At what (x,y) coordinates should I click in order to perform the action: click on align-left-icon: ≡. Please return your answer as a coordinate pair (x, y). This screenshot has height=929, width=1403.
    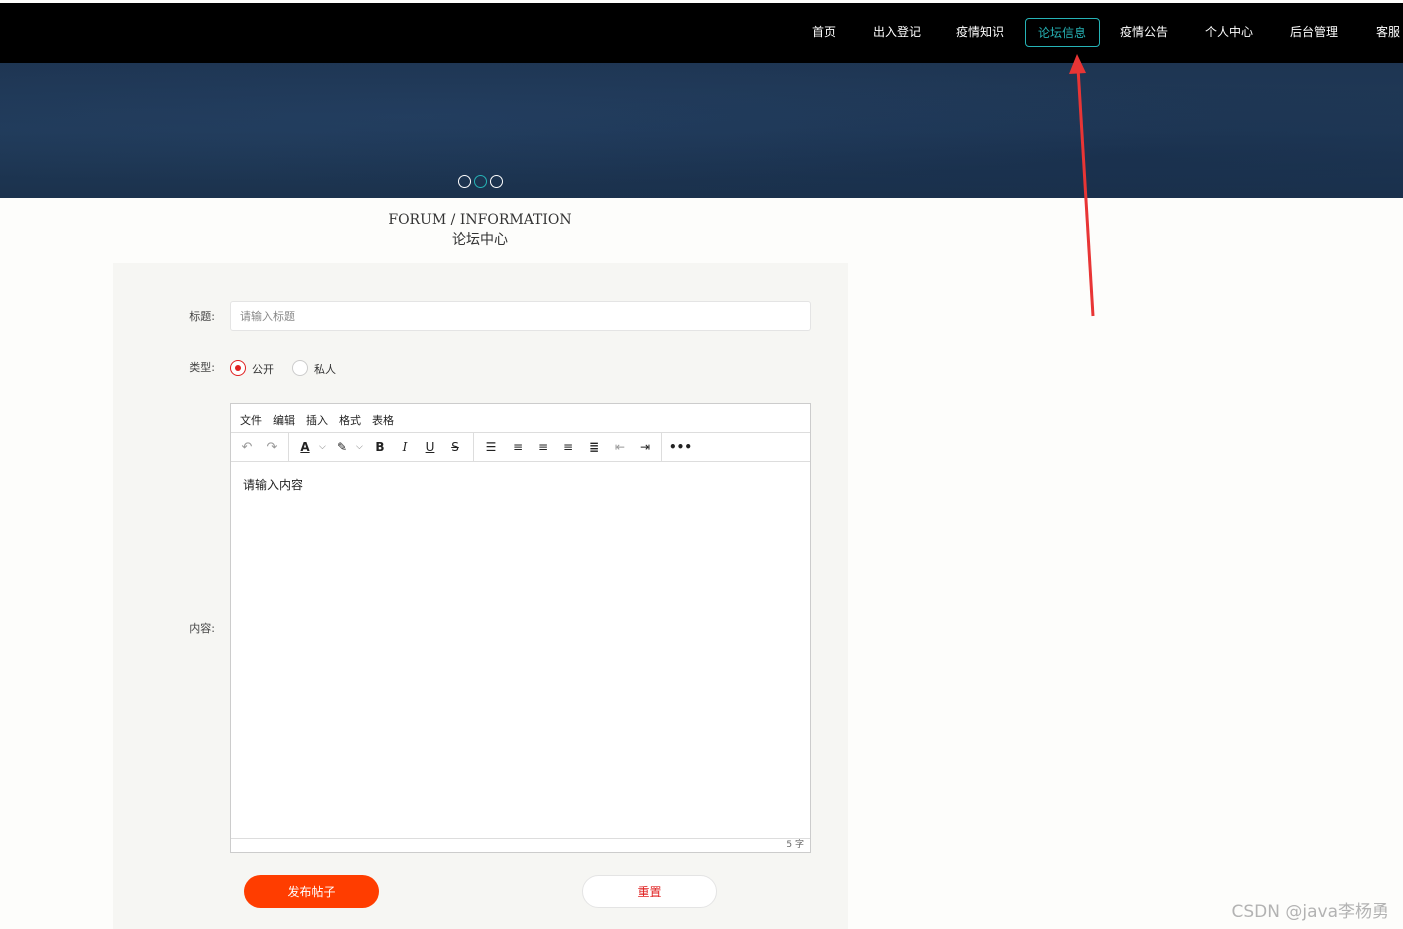
    Looking at the image, I should click on (518, 447).